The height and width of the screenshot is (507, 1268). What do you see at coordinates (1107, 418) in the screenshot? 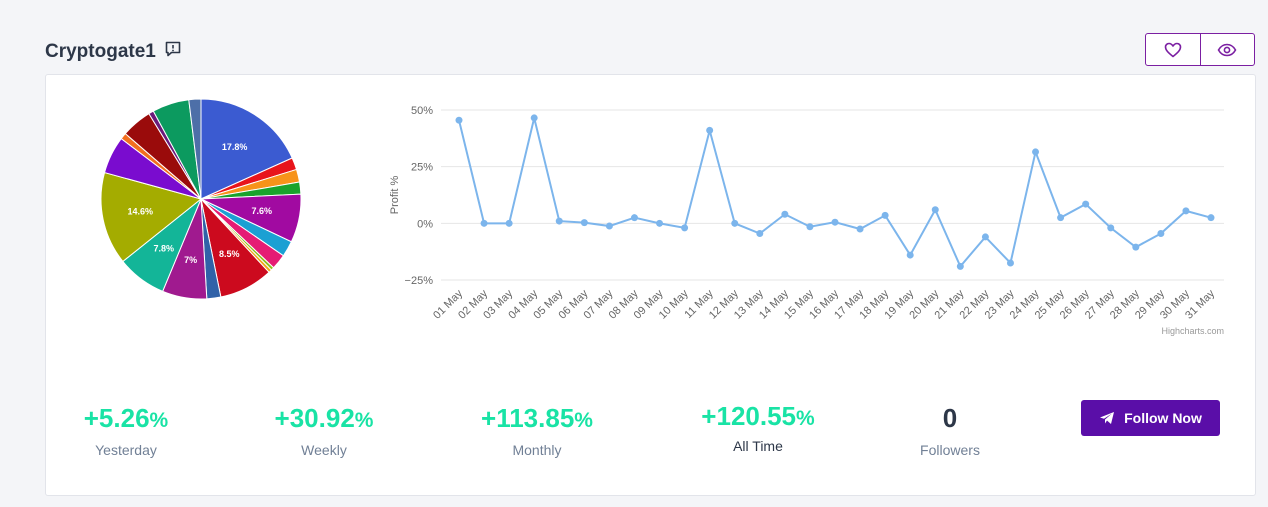
I see `paper-plane-icon` at bounding box center [1107, 418].